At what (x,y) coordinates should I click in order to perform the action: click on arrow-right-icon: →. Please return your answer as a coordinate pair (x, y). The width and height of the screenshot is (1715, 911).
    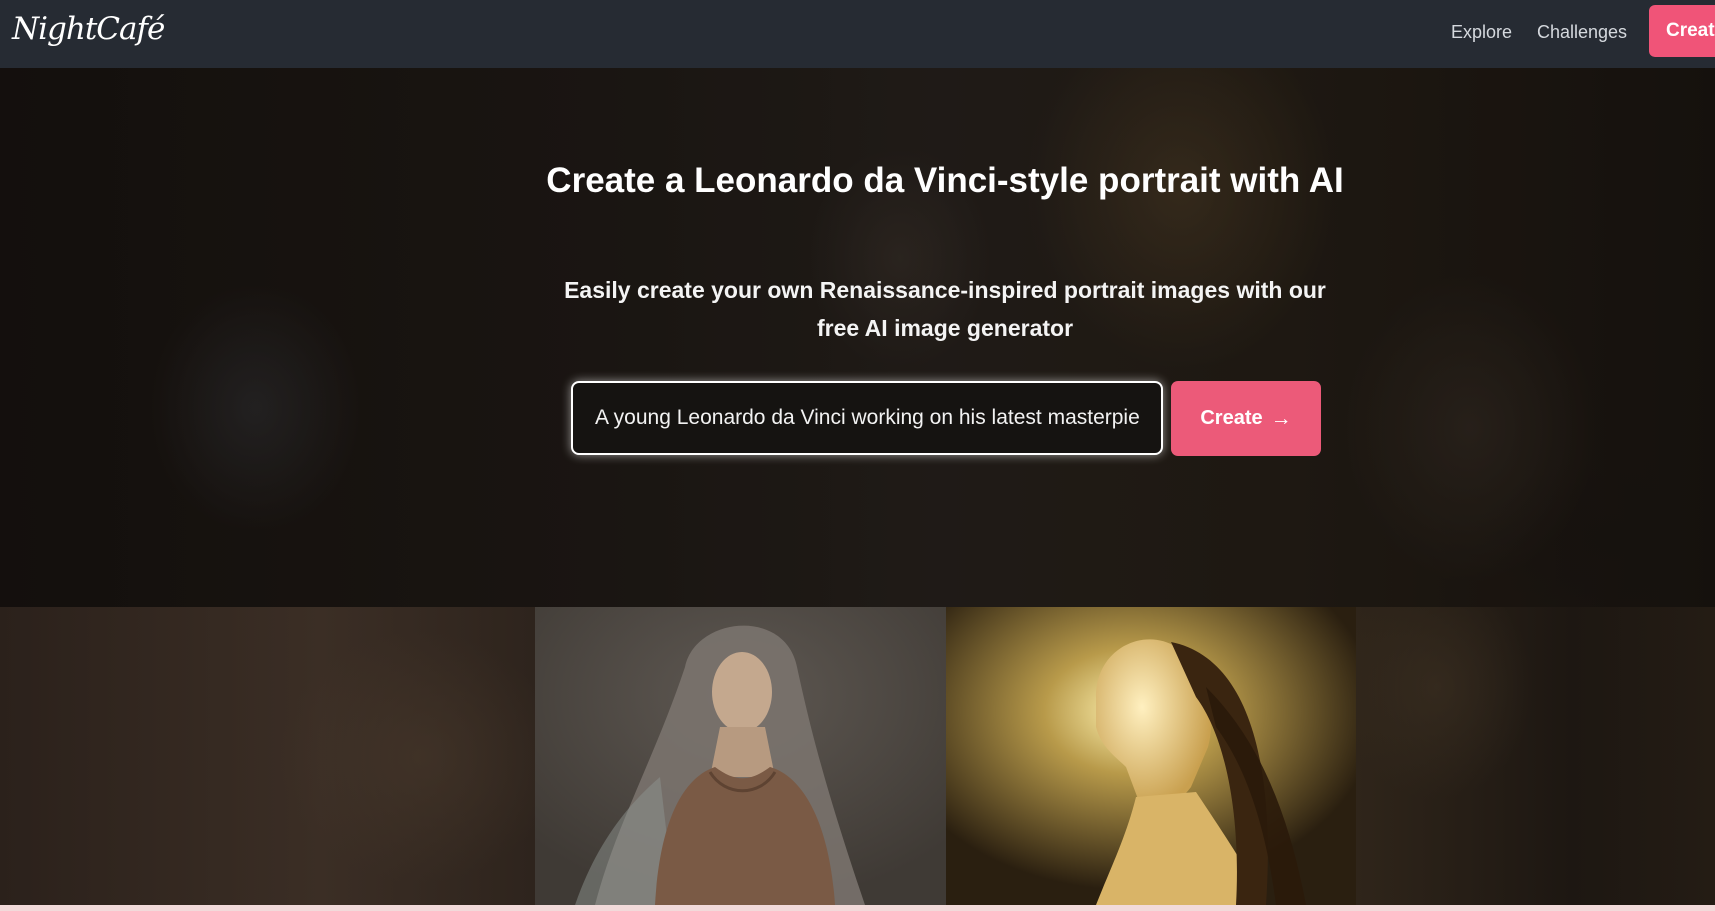
    Looking at the image, I should click on (1281, 418).